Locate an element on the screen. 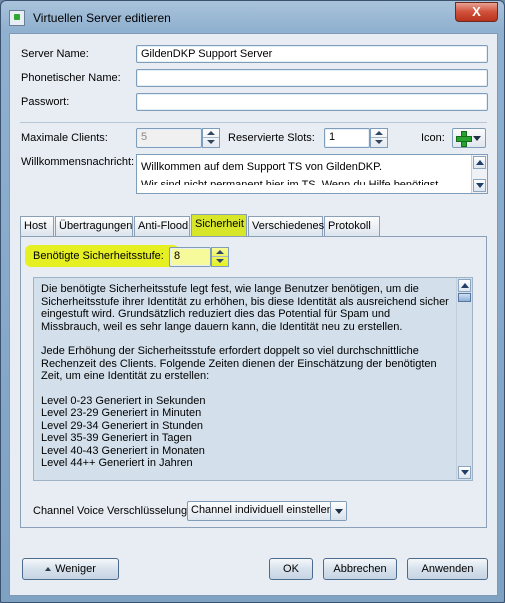 The height and width of the screenshot is (603, 505). security-level-spinner is located at coordinates (220, 257).